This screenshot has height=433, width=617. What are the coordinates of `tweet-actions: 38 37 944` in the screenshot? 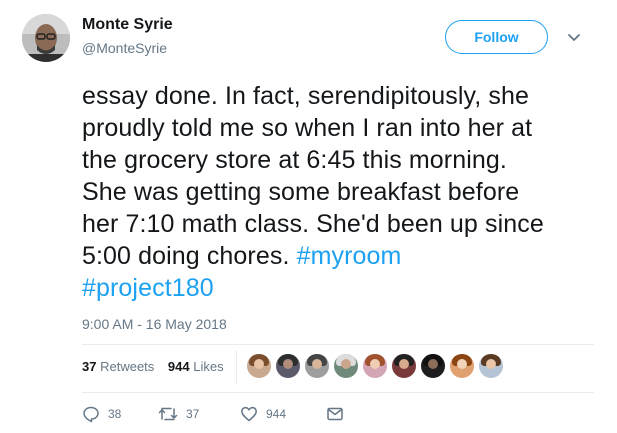 It's located at (213, 414).